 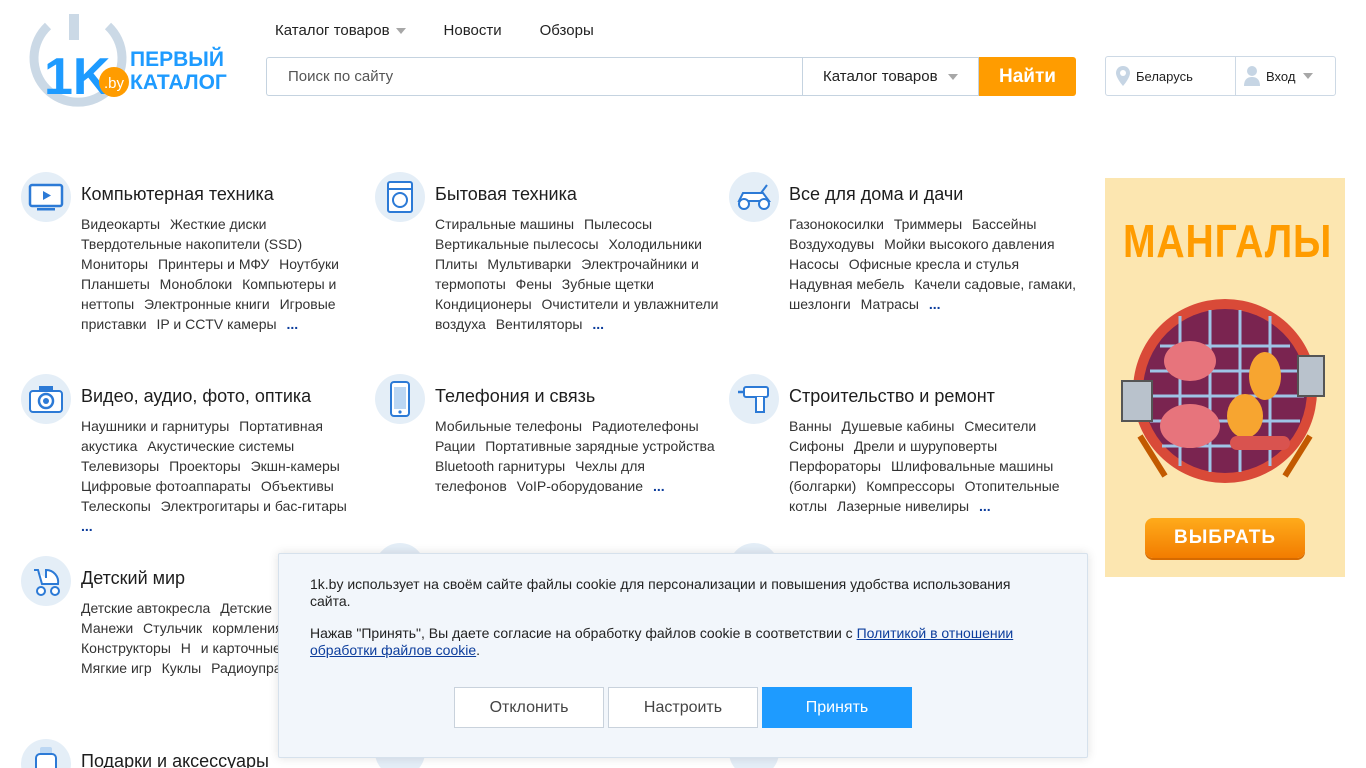 I want to click on category-link: Манежи, so click(x=107, y=628).